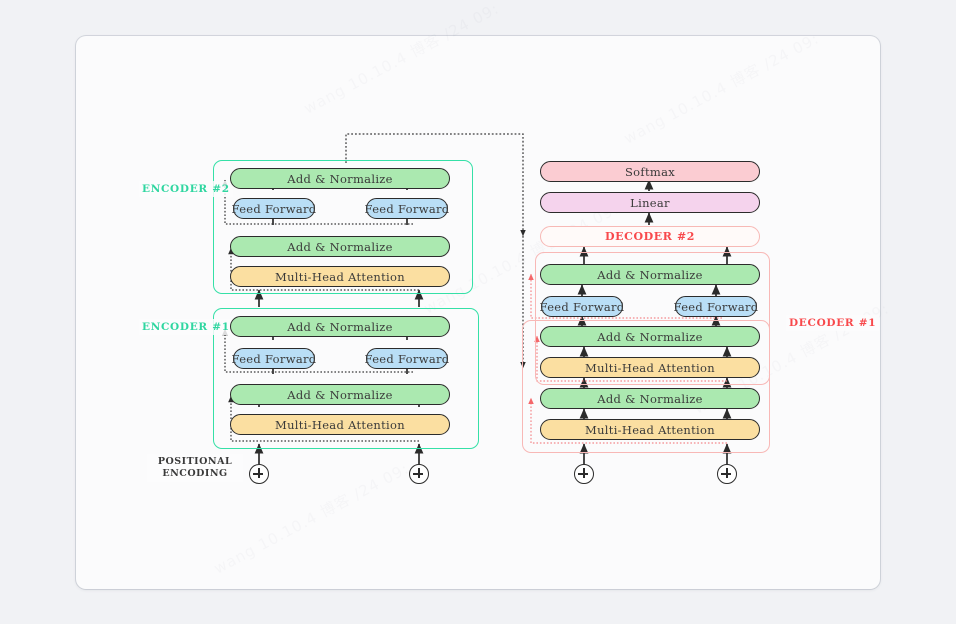 This screenshot has width=956, height=624. What do you see at coordinates (407, 208) in the screenshot?
I see `encoder-2-feed-forward-right: Feed Forward` at bounding box center [407, 208].